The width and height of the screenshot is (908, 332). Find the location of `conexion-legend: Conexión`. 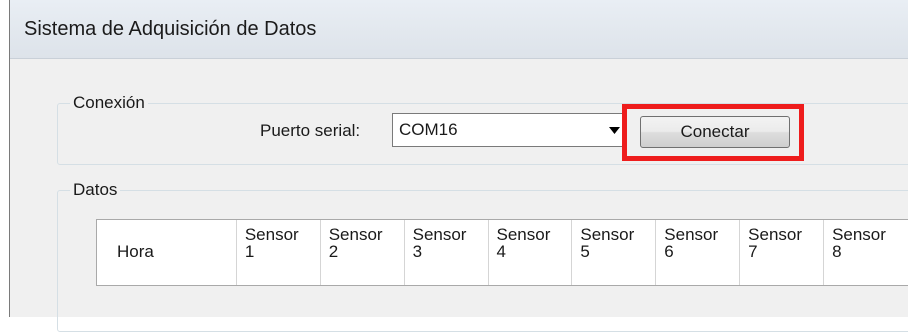

conexion-legend: Conexión is located at coordinates (109, 103).